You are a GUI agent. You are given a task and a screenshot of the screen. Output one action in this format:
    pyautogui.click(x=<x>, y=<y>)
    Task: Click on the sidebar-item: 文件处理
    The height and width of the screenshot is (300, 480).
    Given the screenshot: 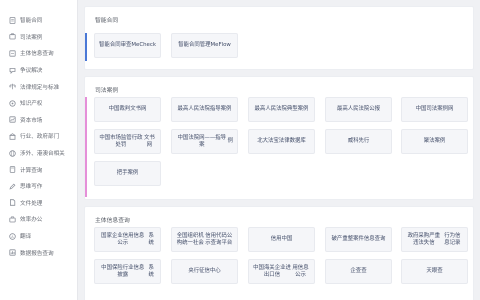 What is the action you would take?
    pyautogui.click(x=38, y=203)
    